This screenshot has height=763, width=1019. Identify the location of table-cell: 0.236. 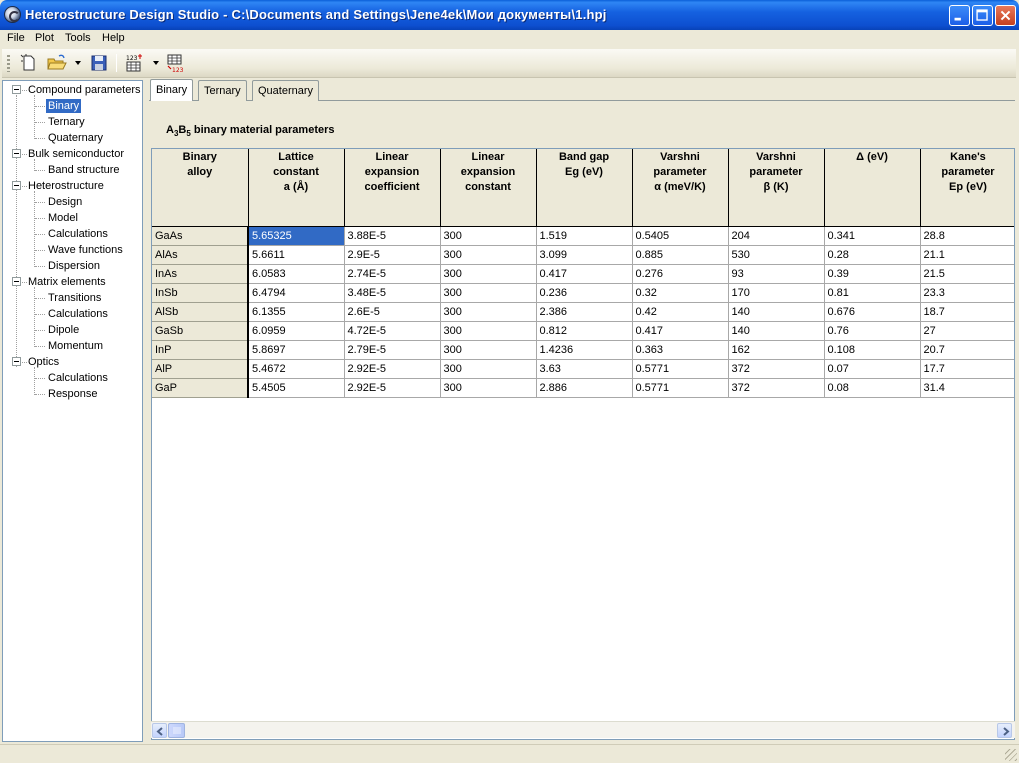
(584, 293).